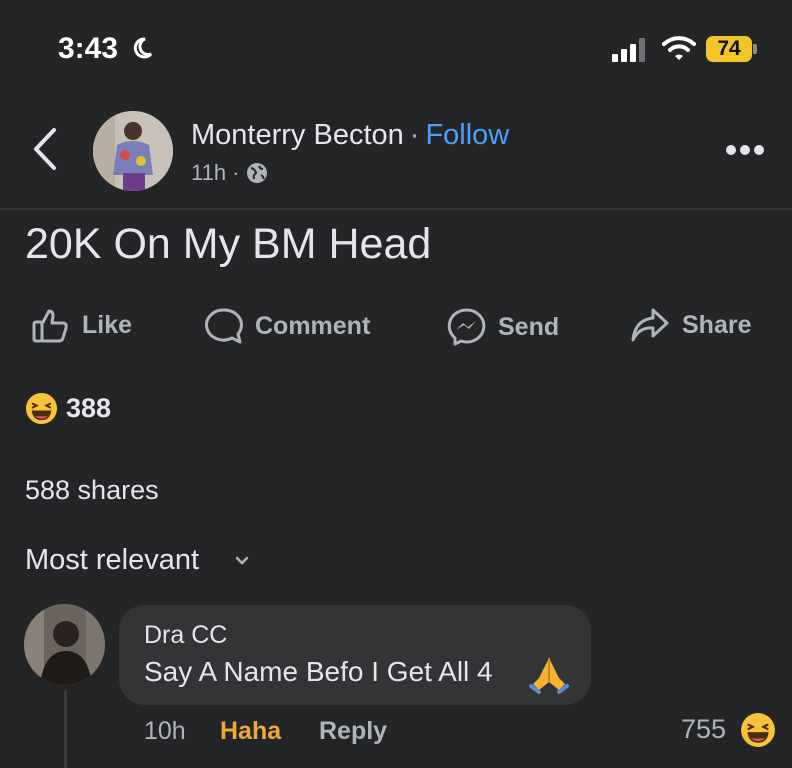 This screenshot has width=792, height=768. What do you see at coordinates (256, 173) in the screenshot?
I see `globe-icon` at bounding box center [256, 173].